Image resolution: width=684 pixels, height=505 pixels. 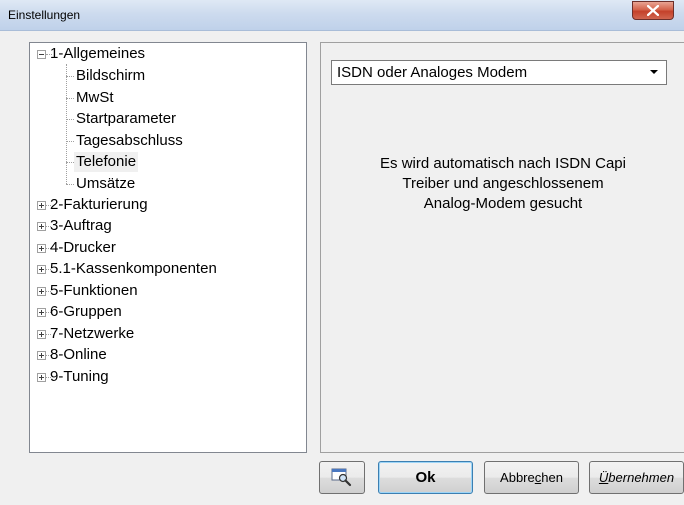 I want to click on title-bar: Einstellungen, so click(x=342, y=15).